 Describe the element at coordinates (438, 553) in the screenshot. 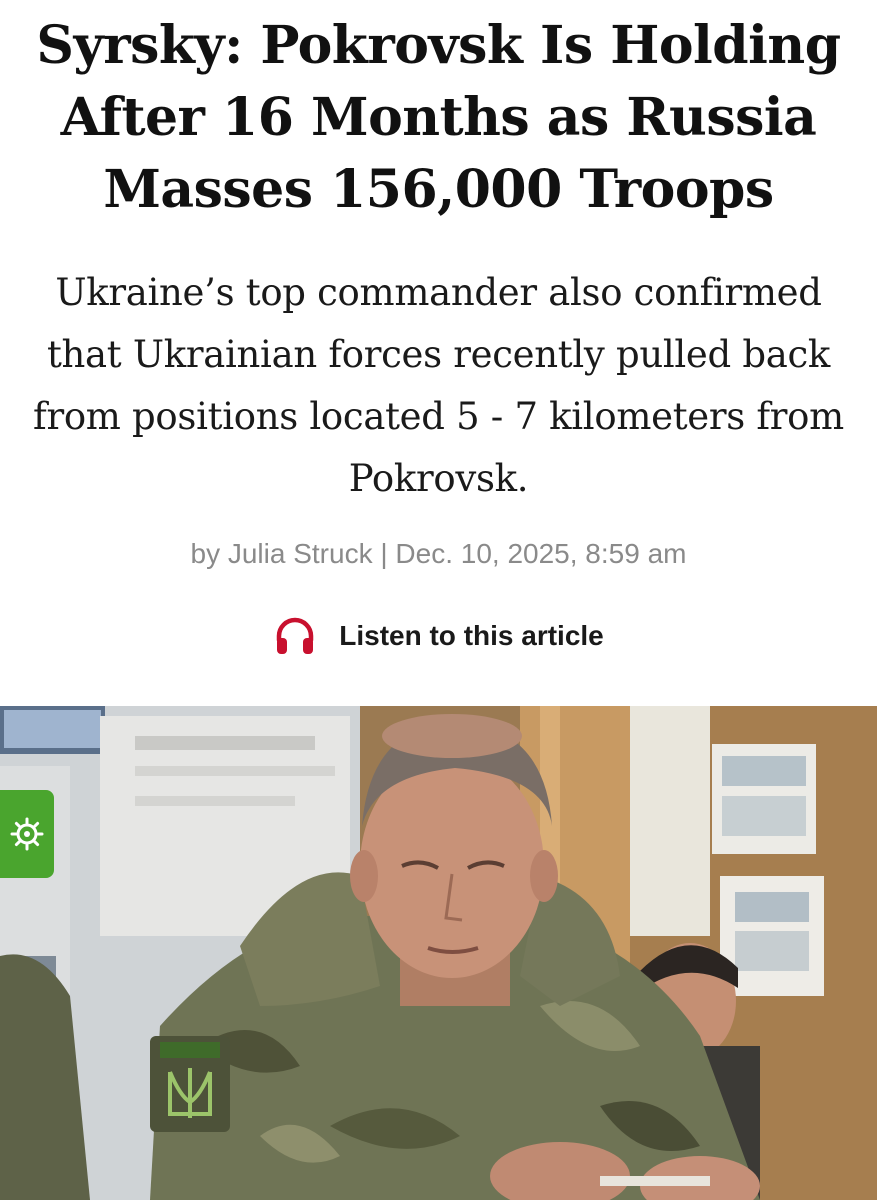

I see `byline: by Julia Struck | Dec. 10, 2025, 8:59 am` at that location.